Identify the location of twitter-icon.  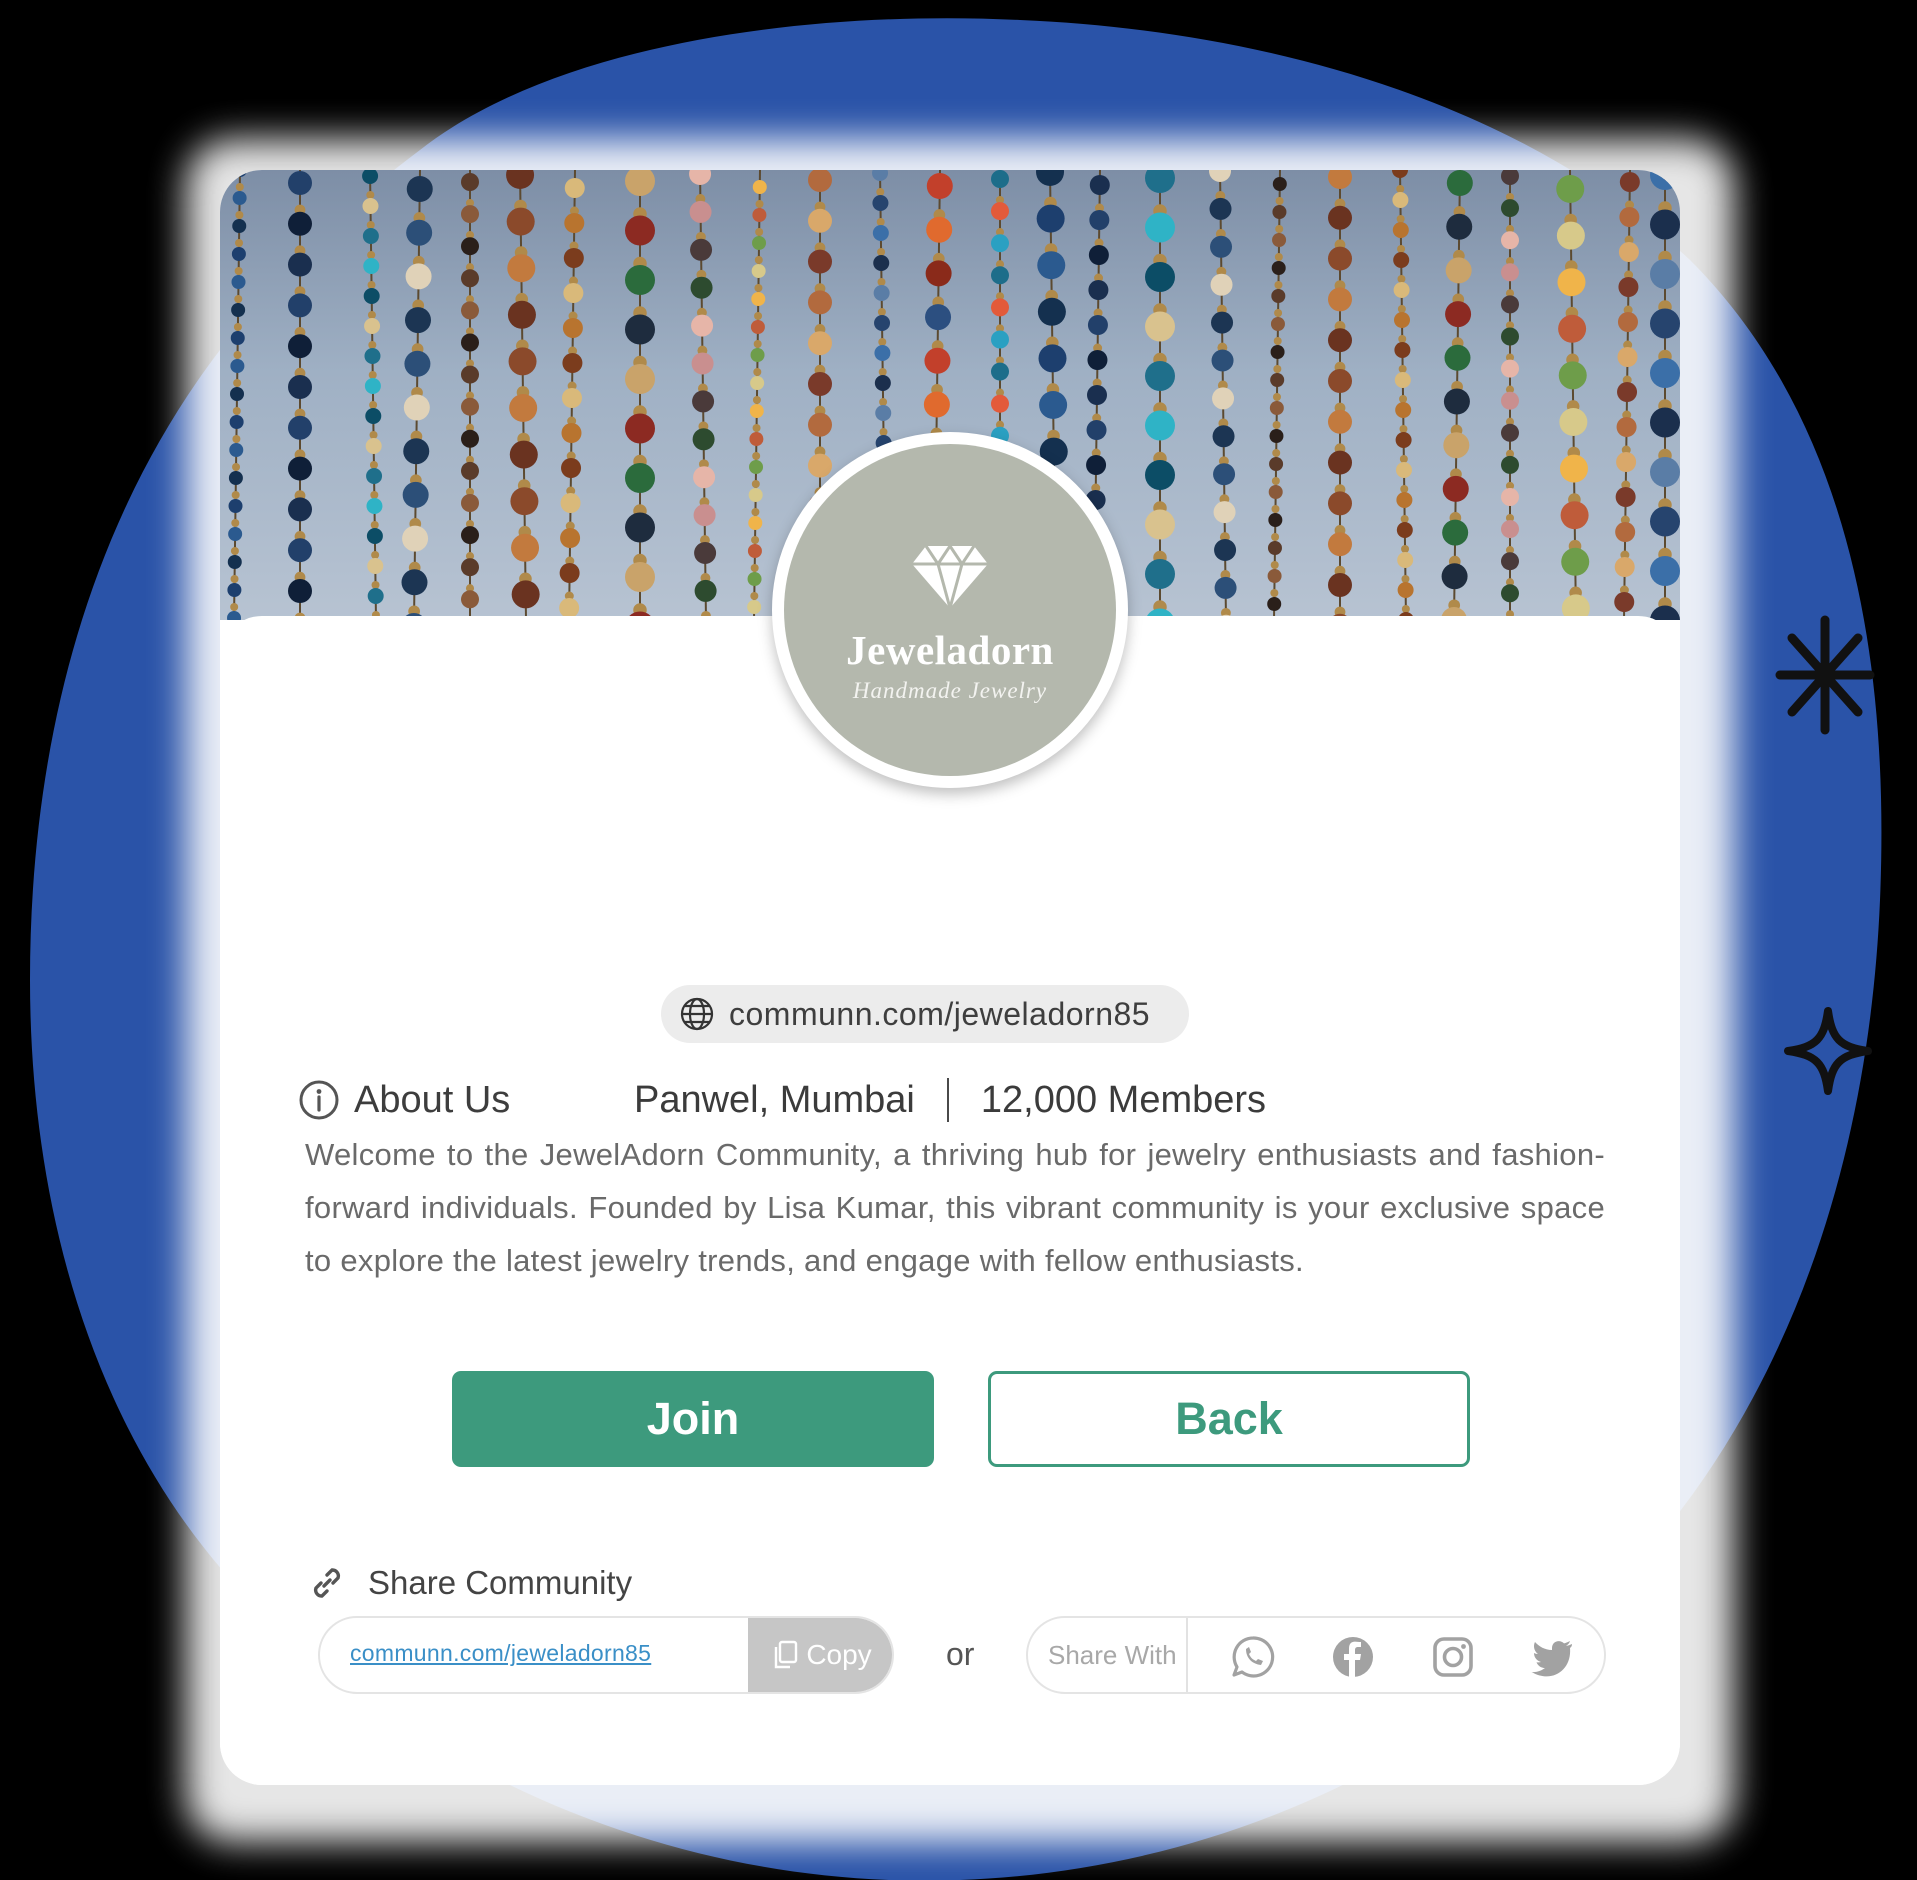
(1552, 1657).